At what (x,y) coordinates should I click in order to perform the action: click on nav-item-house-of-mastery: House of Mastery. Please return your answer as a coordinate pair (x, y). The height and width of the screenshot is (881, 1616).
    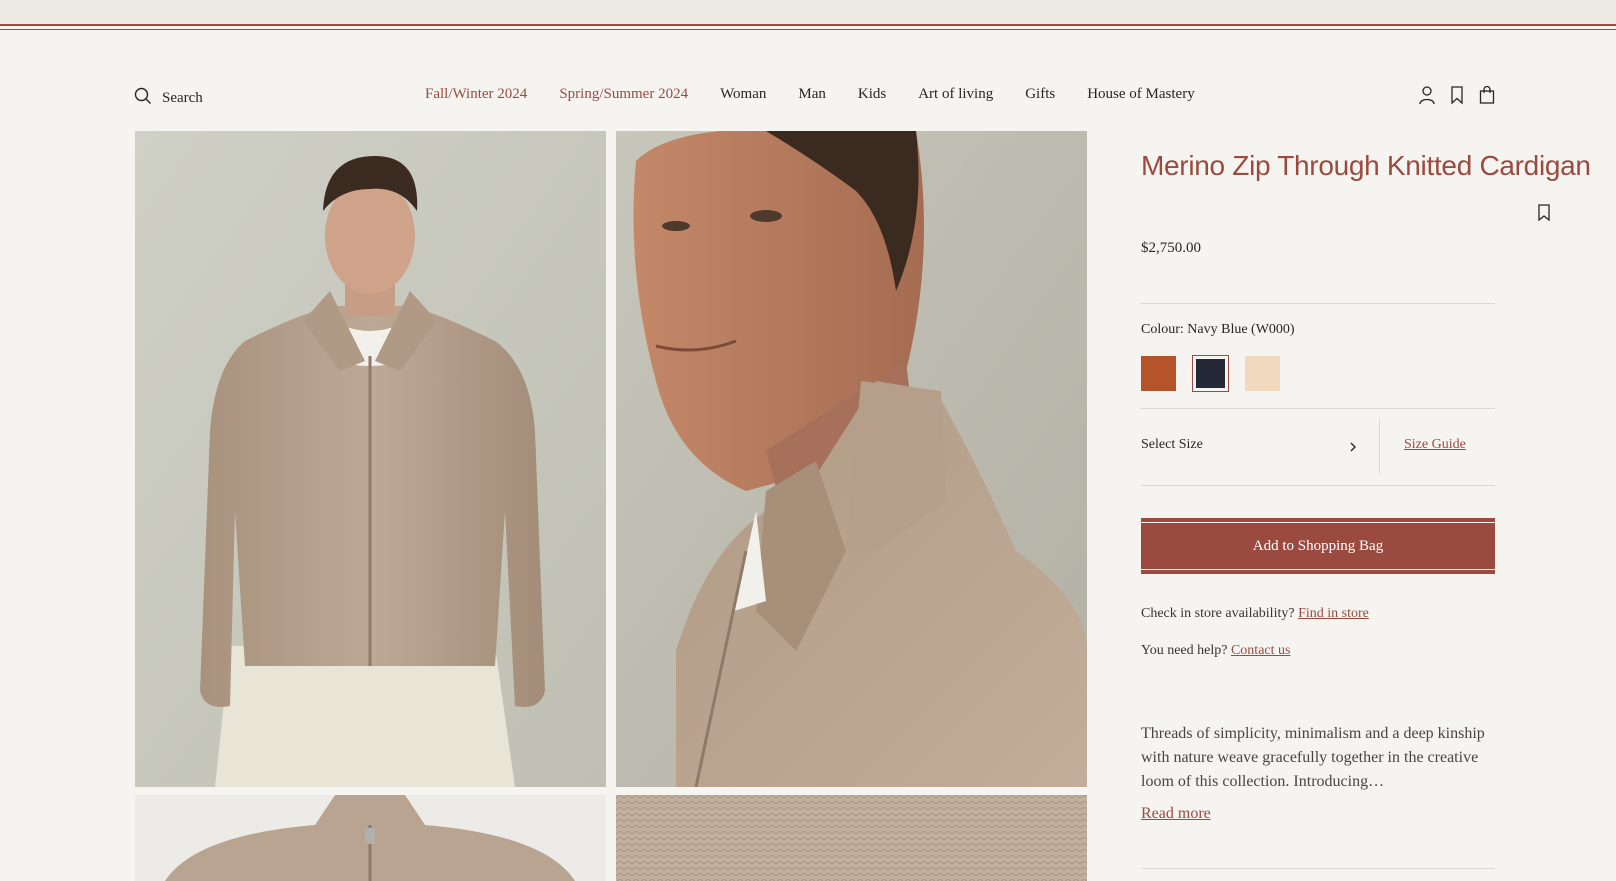
    Looking at the image, I should click on (1140, 94).